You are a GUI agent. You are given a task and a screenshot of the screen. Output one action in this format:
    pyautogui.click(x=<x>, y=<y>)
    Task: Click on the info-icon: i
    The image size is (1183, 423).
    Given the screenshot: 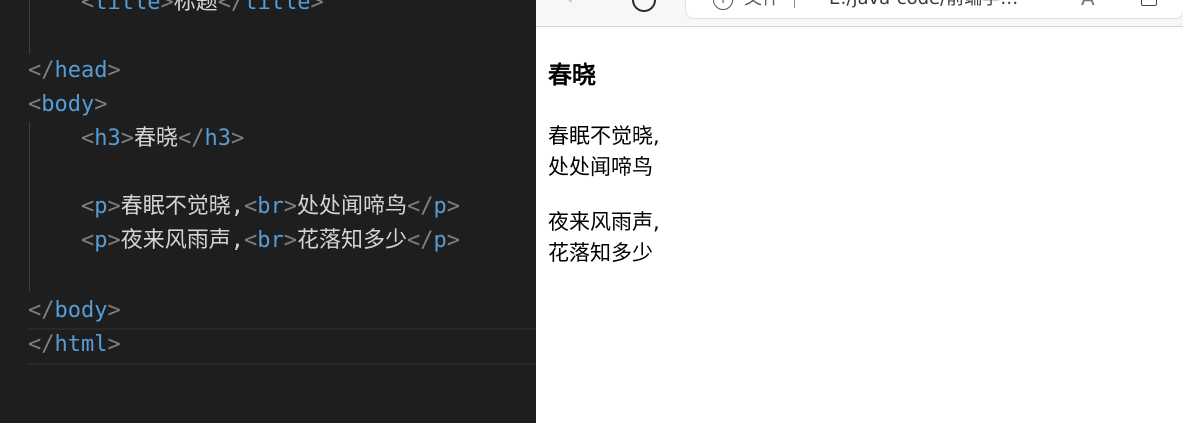 What is the action you would take?
    pyautogui.click(x=723, y=5)
    